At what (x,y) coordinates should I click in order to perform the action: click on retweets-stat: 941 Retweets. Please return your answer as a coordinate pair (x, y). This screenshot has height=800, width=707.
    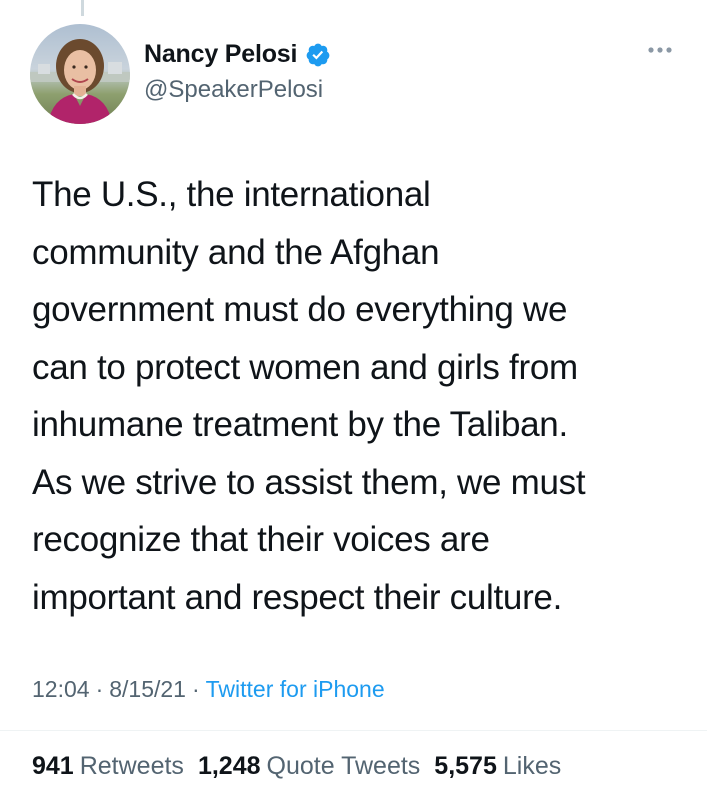
    Looking at the image, I should click on (108, 766).